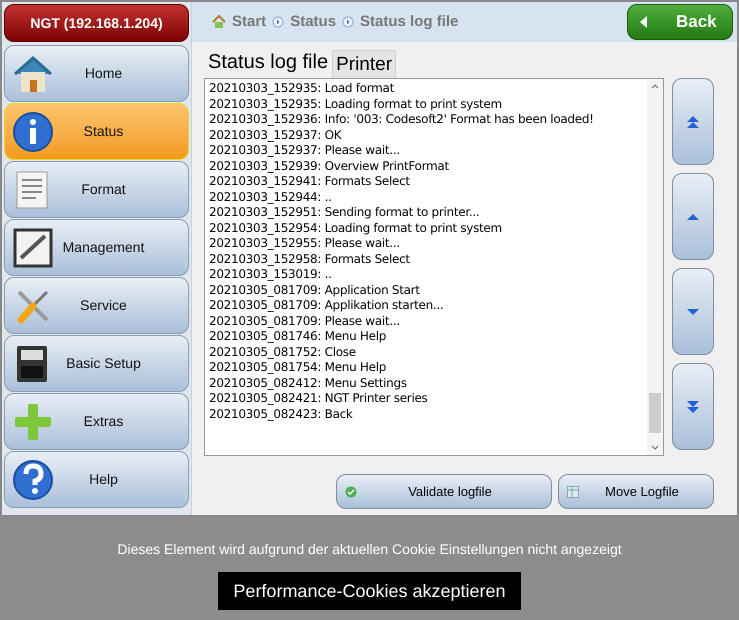  Describe the element at coordinates (271, 274) in the screenshot. I see `log-line: 20210303_153019: ..` at that location.